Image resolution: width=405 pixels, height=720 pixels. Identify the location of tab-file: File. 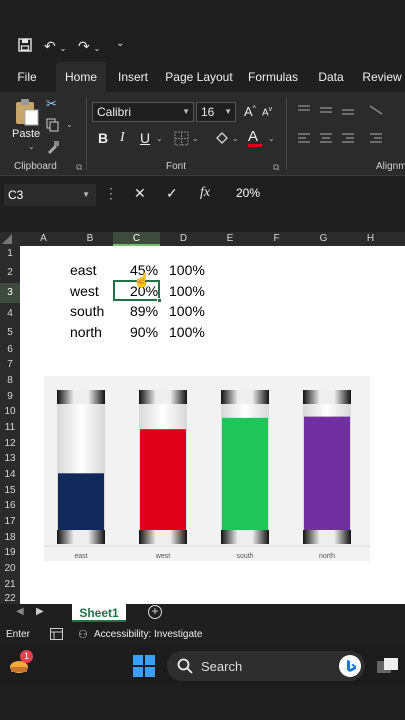
(27, 77).